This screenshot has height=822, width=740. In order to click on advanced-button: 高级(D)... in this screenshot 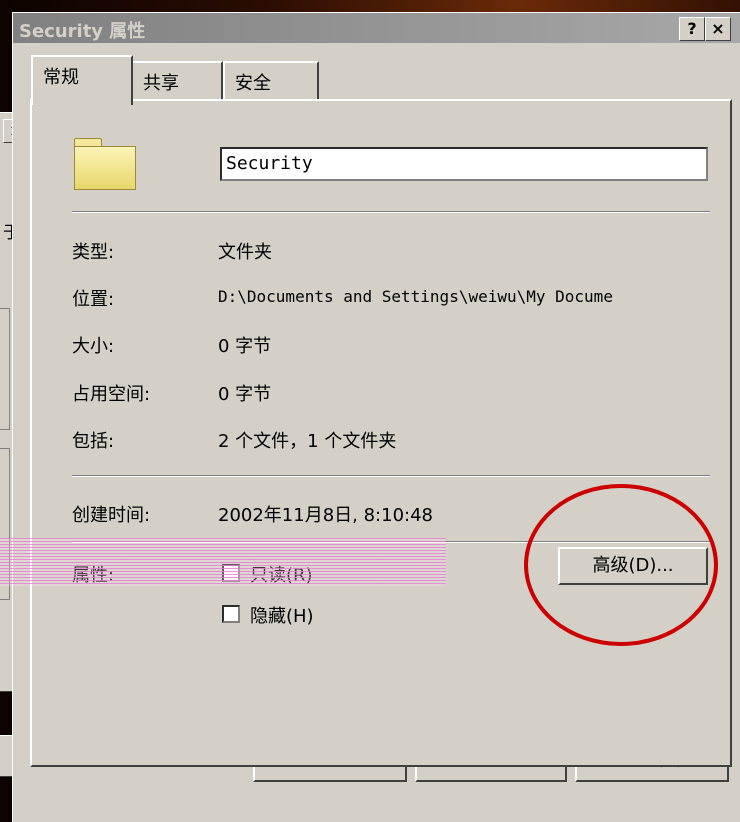, I will do `click(633, 566)`.